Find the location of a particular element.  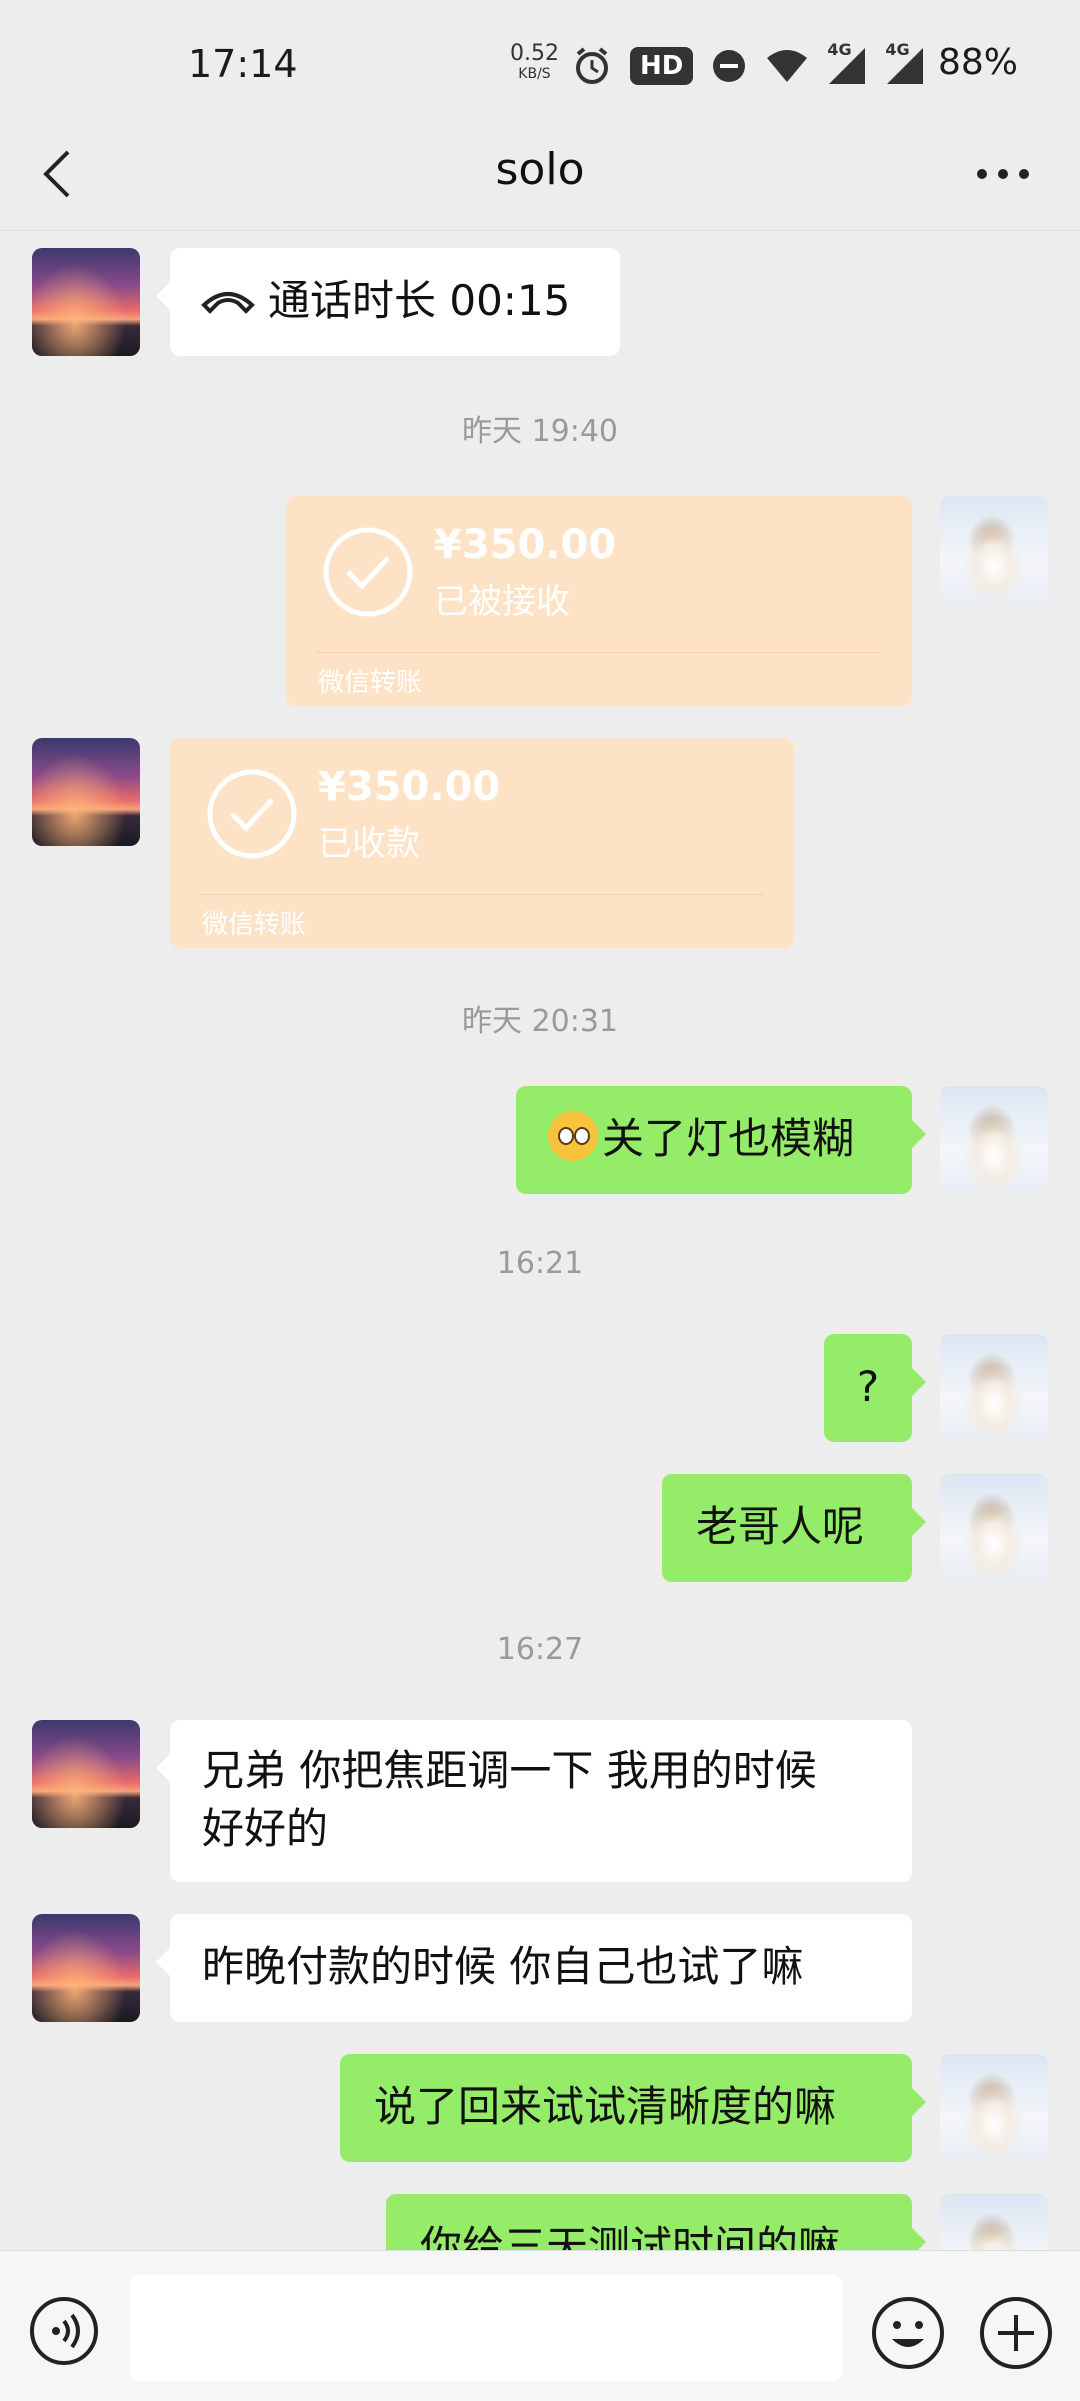

message-sent: 关了灯也模糊 is located at coordinates (721, 1140).